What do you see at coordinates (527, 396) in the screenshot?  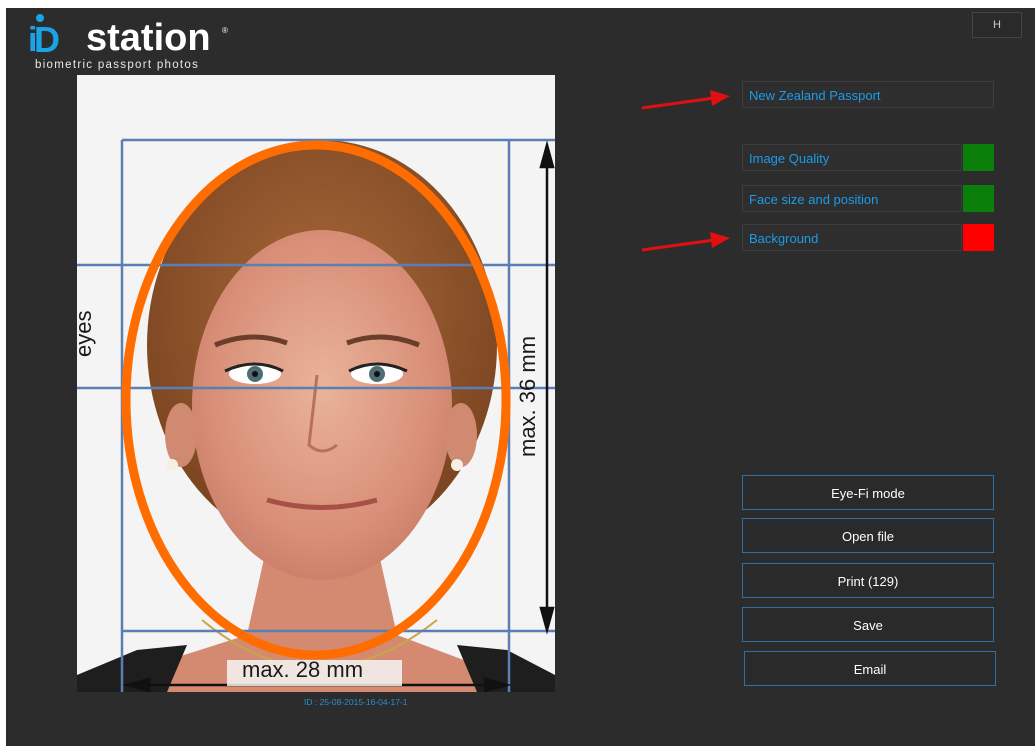 I see `height-label: max. 36 mm` at bounding box center [527, 396].